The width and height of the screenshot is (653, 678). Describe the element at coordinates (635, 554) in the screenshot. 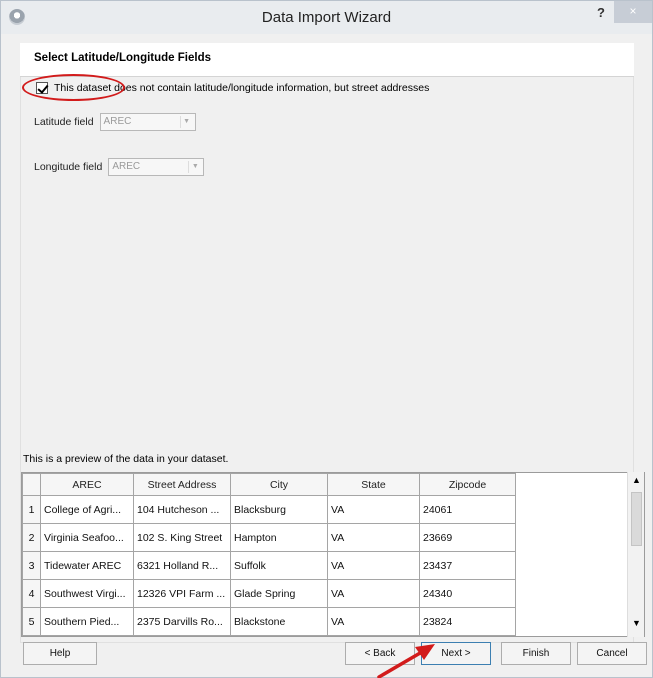

I see `vertical-scrollbar: ▲ ▼` at that location.